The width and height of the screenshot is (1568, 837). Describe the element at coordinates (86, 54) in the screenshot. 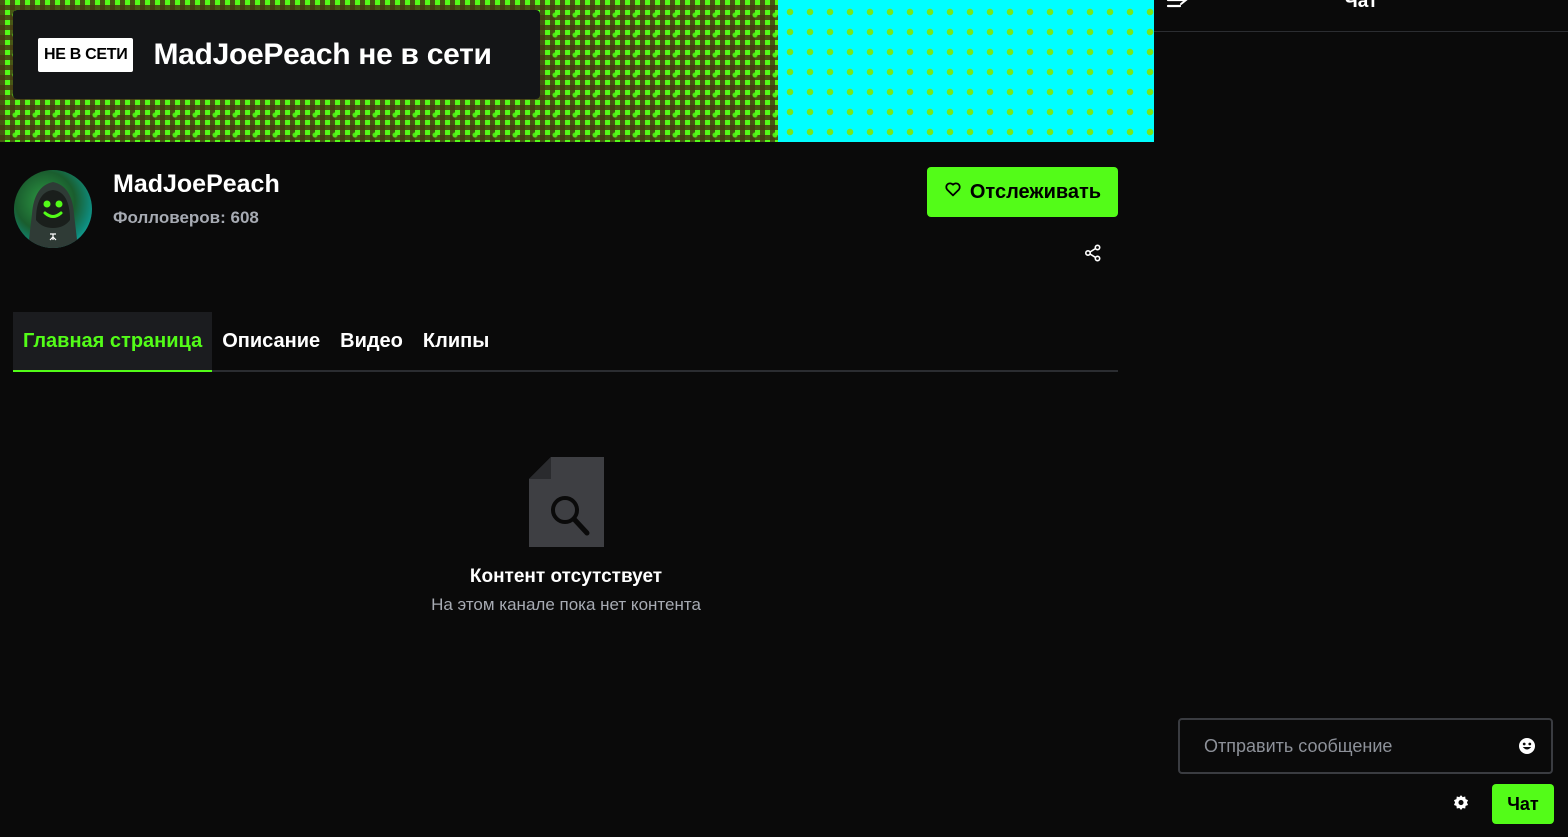

I see `offline-badge: НЕ В СЕТИ` at that location.